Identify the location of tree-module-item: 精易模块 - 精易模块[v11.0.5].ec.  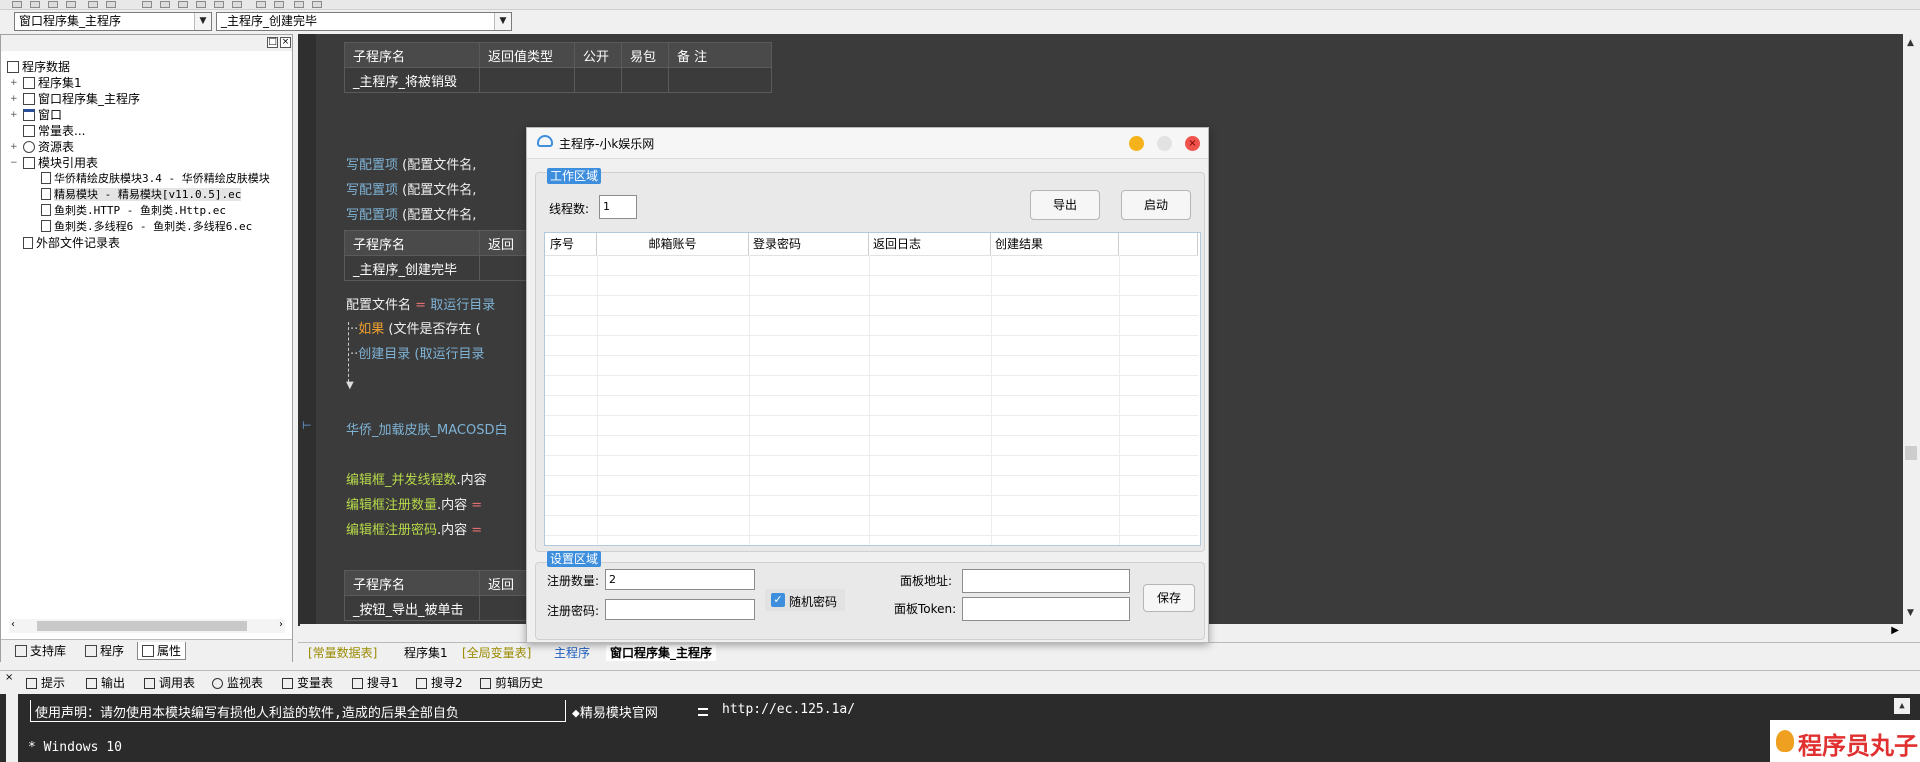
(141, 195).